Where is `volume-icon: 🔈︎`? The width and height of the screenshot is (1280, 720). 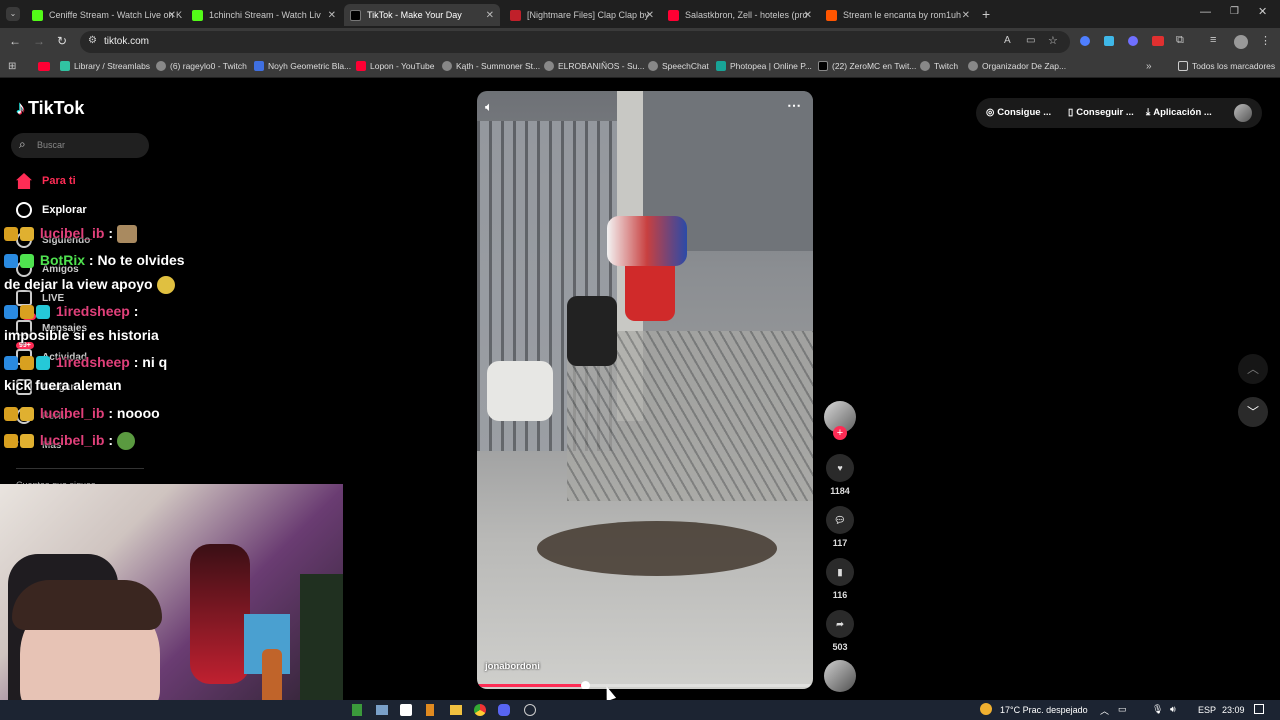
volume-icon: 🔈︎ is located at coordinates (489, 107).